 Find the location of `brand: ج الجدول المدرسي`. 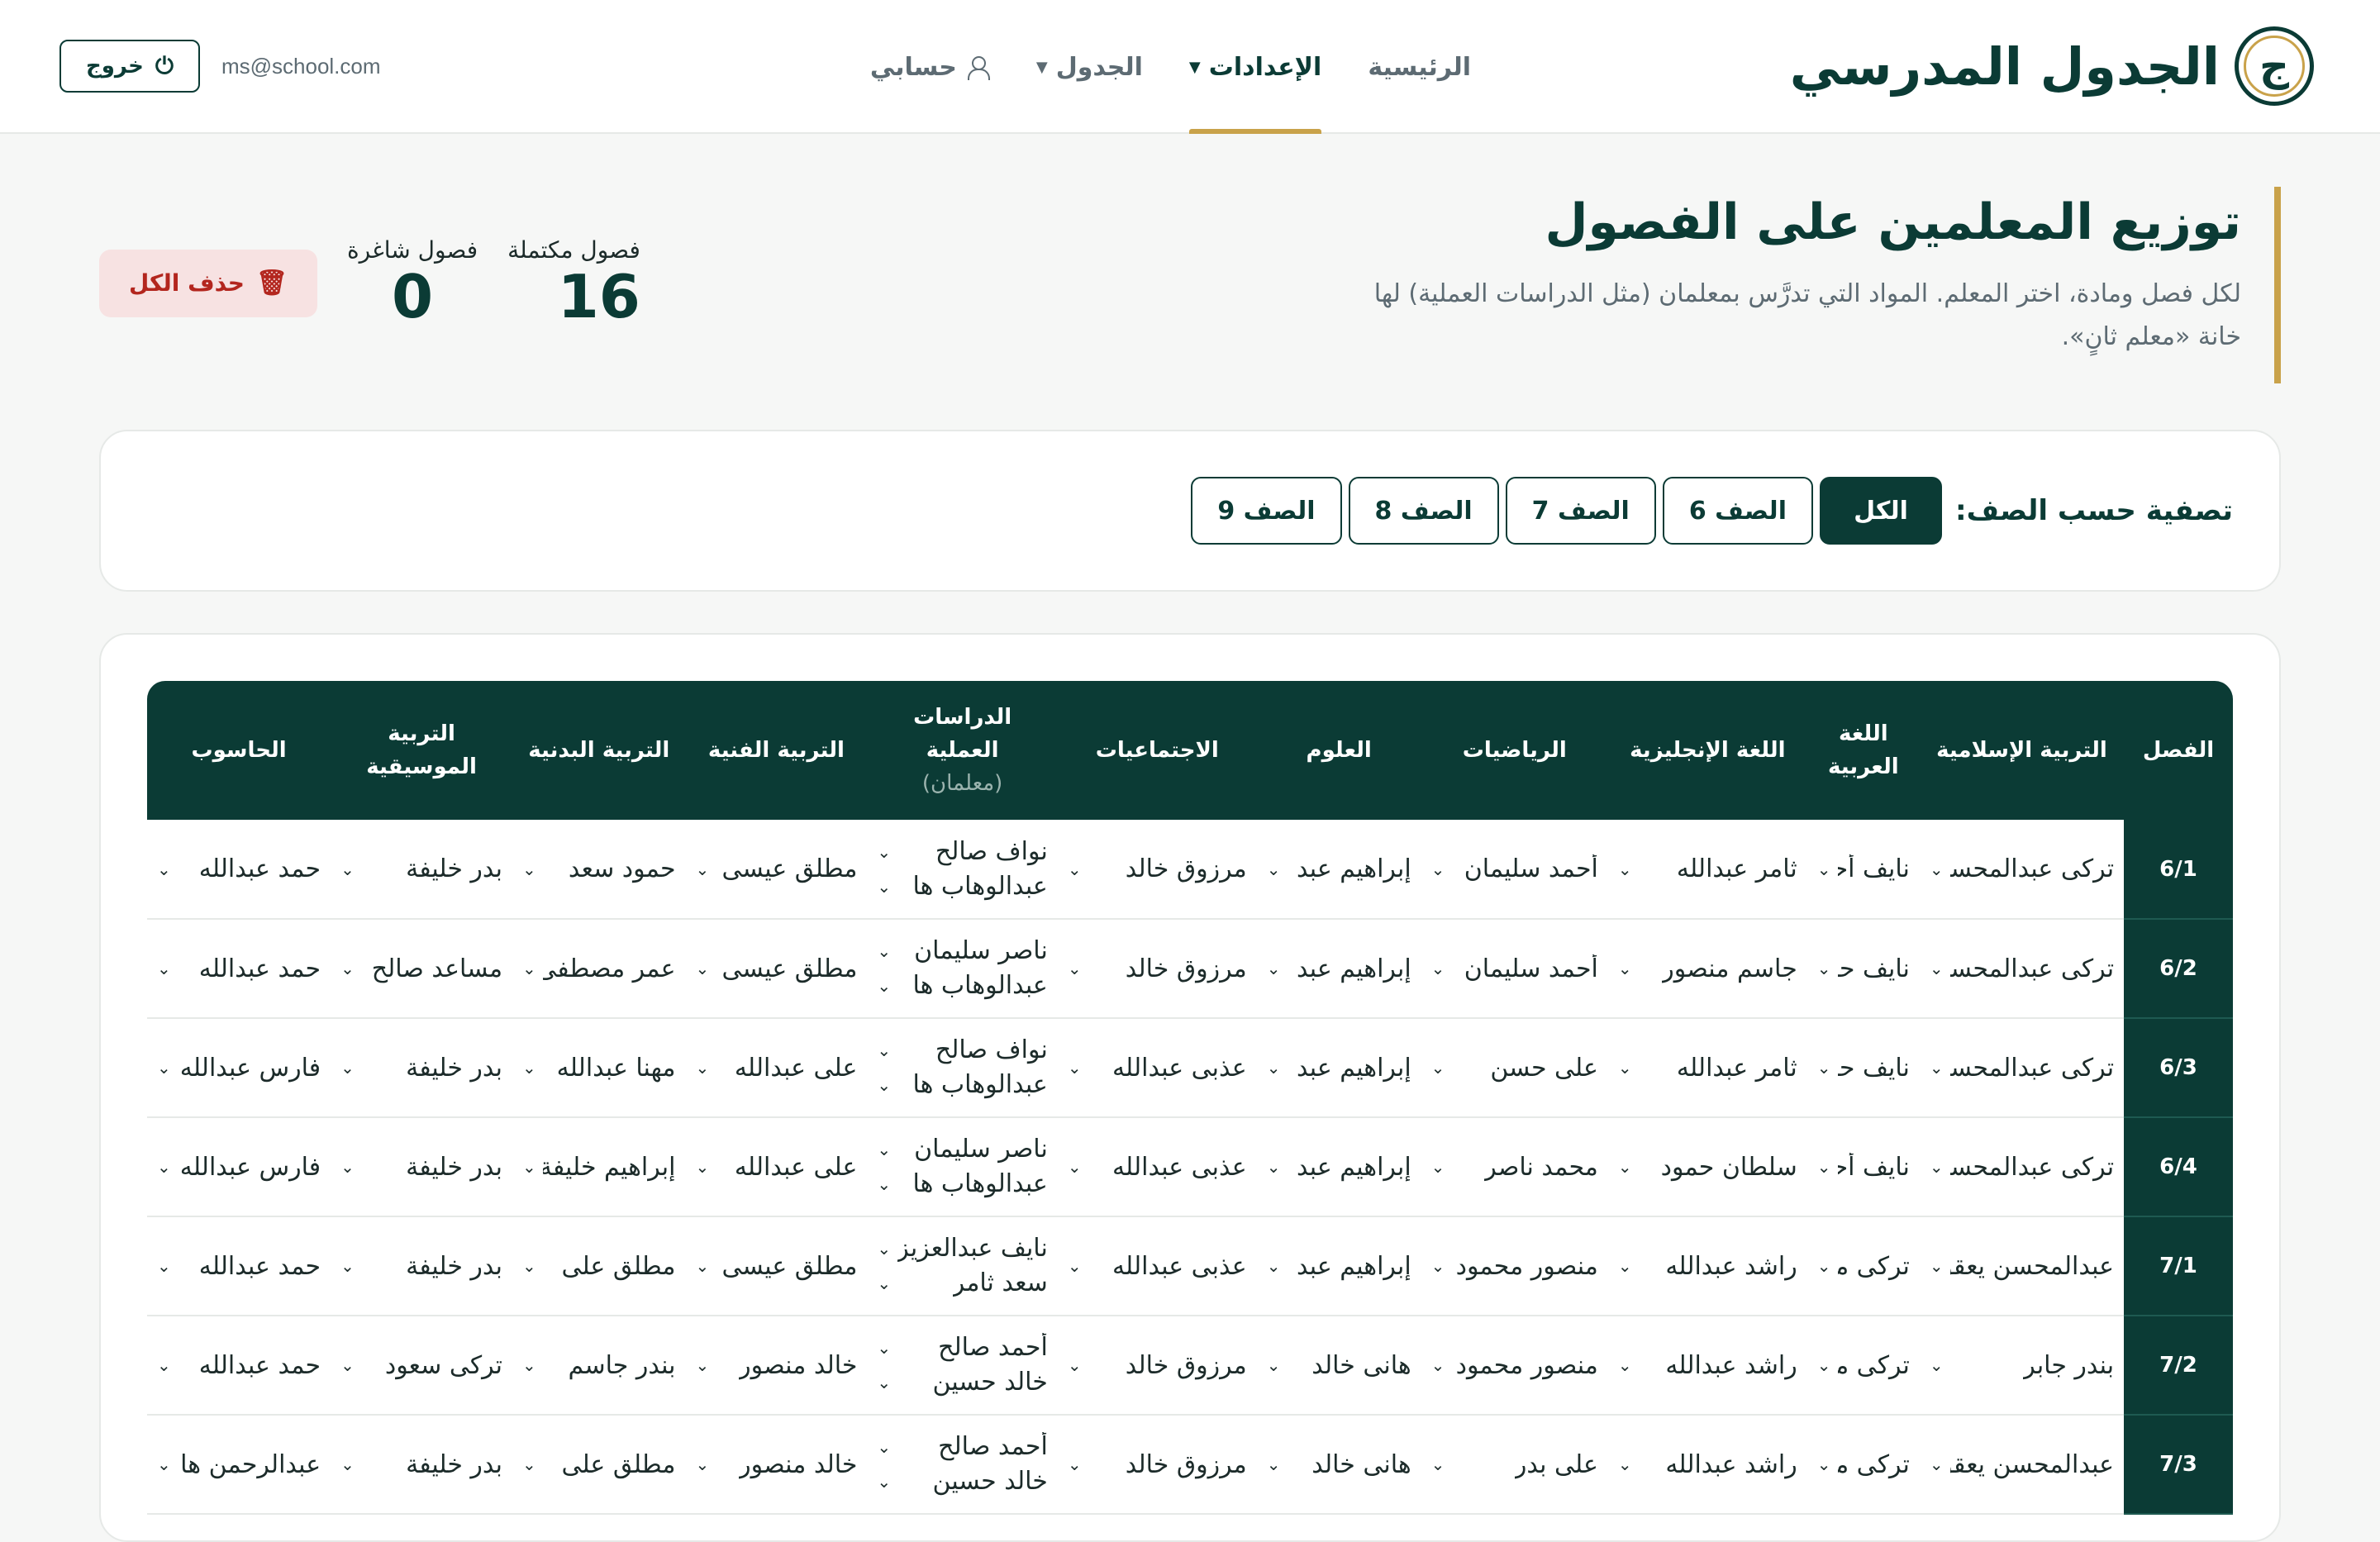

brand: ج الجدول المدرسي is located at coordinates (2052, 66).